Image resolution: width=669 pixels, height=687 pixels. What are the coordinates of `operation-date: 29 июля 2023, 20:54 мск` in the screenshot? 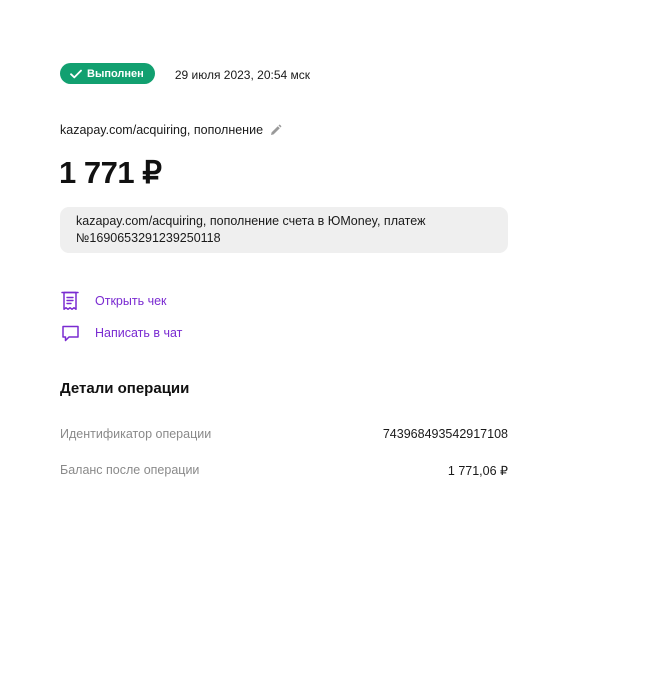 It's located at (242, 75).